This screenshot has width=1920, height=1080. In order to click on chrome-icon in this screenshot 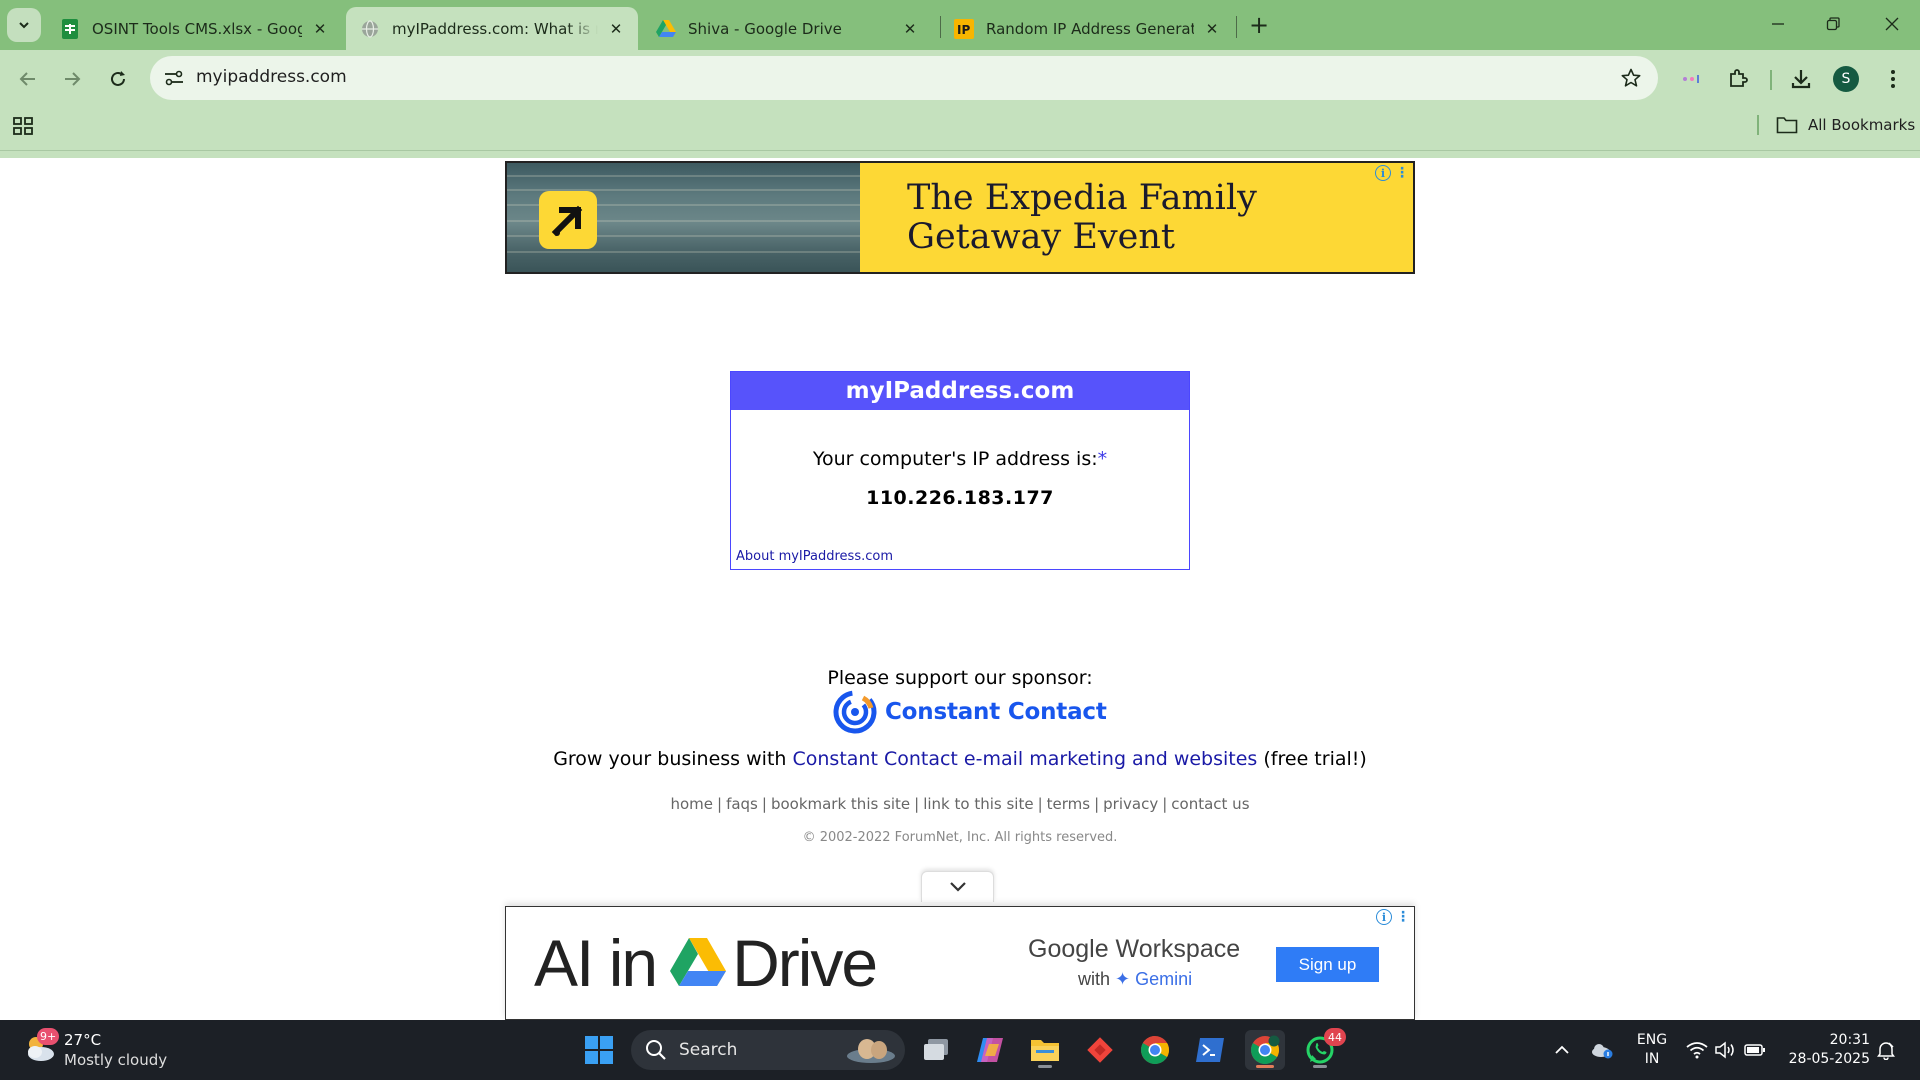, I will do `click(1265, 1049)`.